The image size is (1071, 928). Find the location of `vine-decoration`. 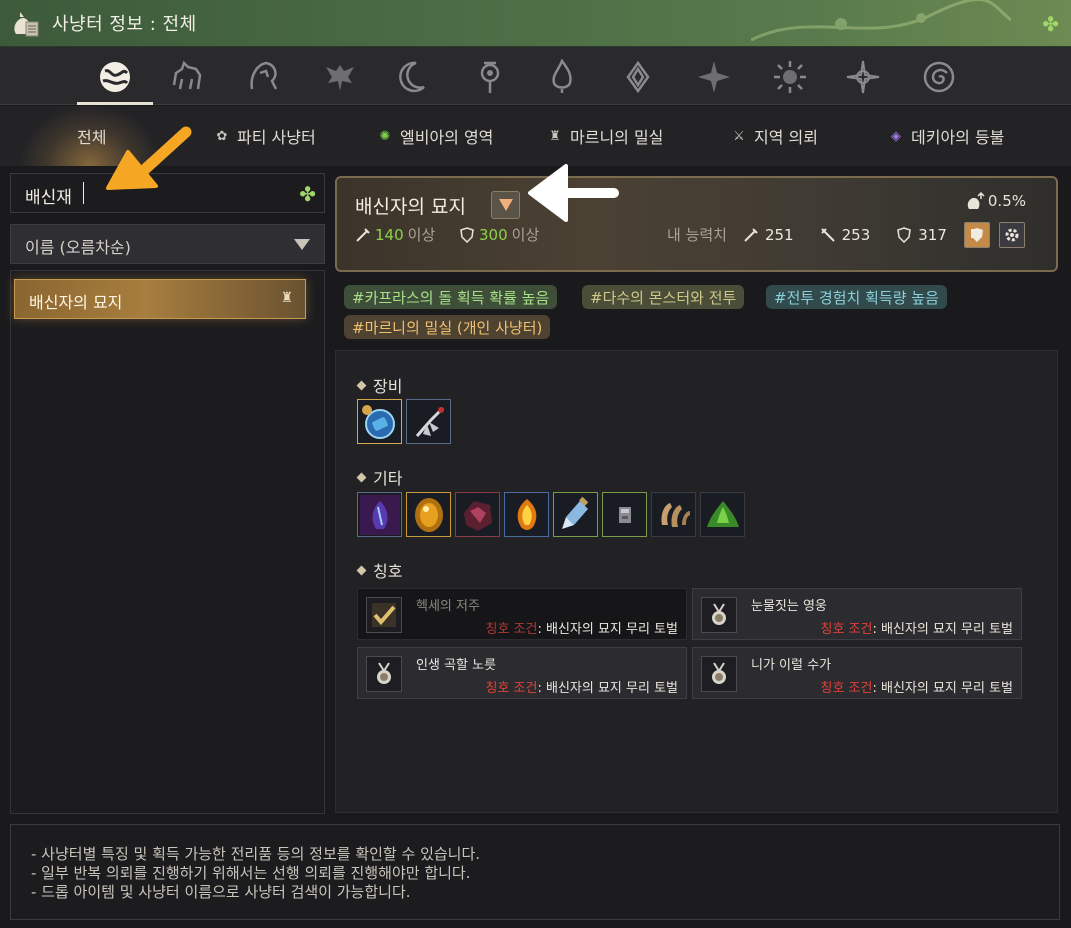

vine-decoration is located at coordinates (881, 21).